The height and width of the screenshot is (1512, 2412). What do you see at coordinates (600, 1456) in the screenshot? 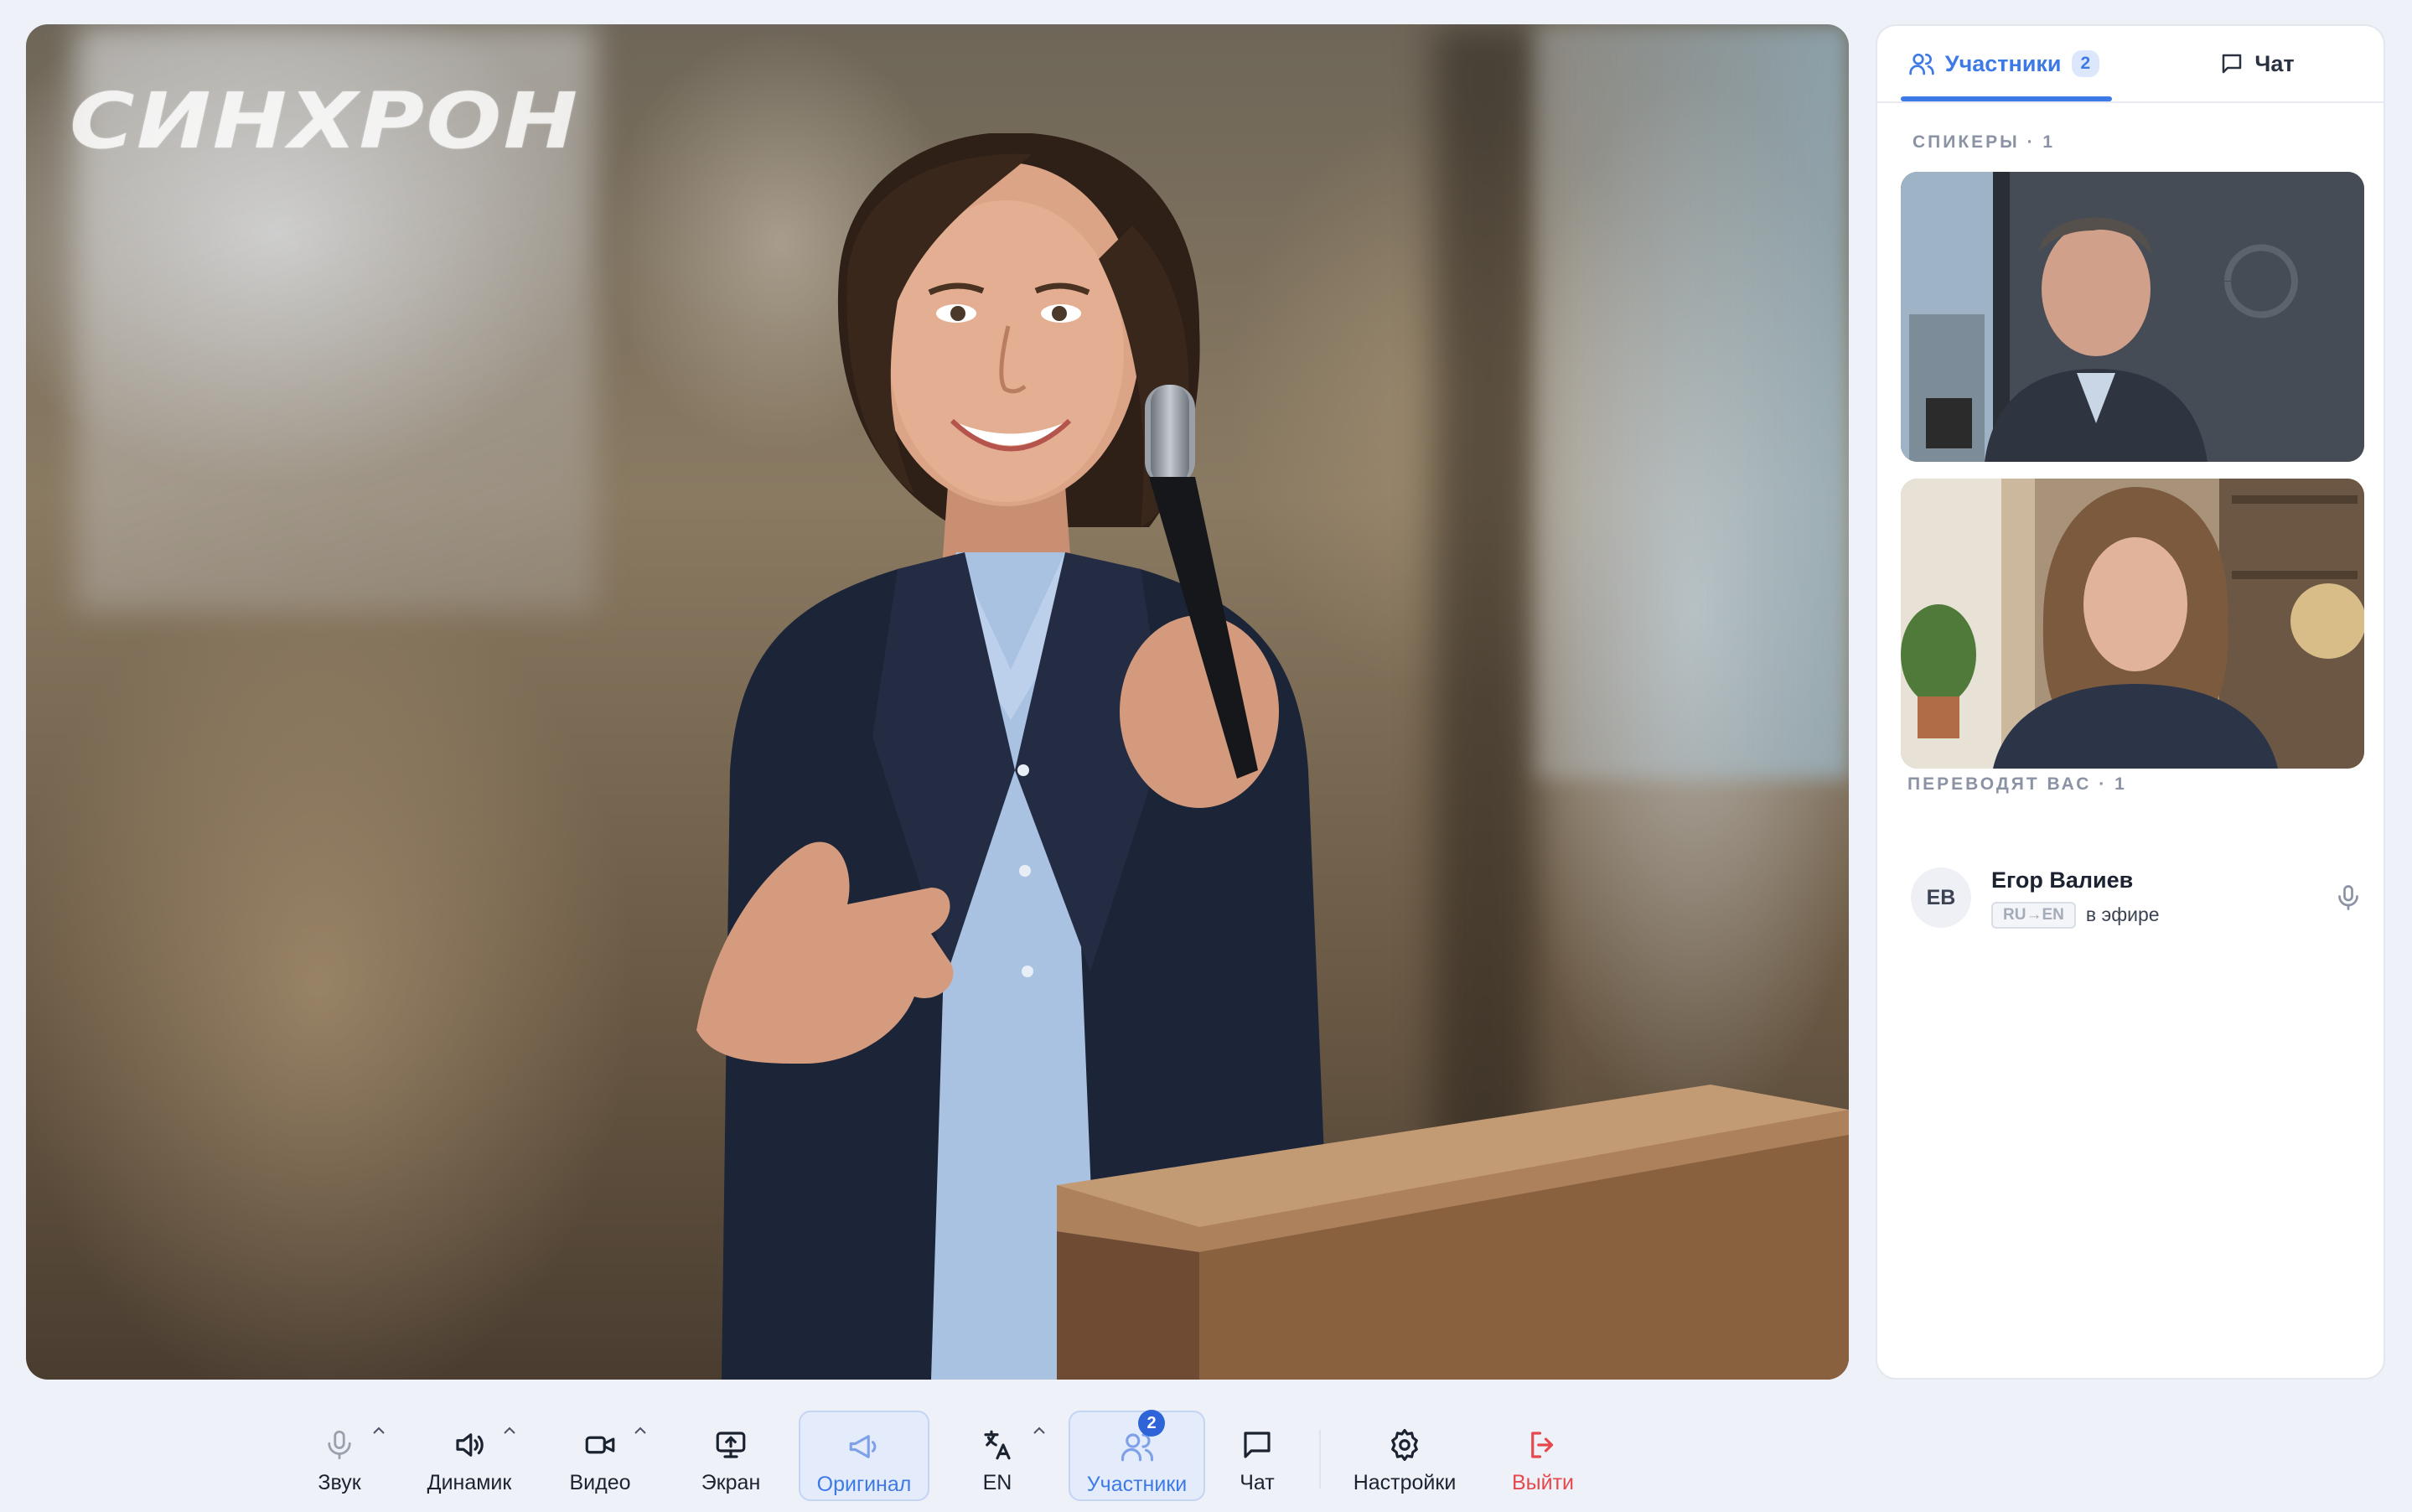
I see `video-button: Видео` at bounding box center [600, 1456].